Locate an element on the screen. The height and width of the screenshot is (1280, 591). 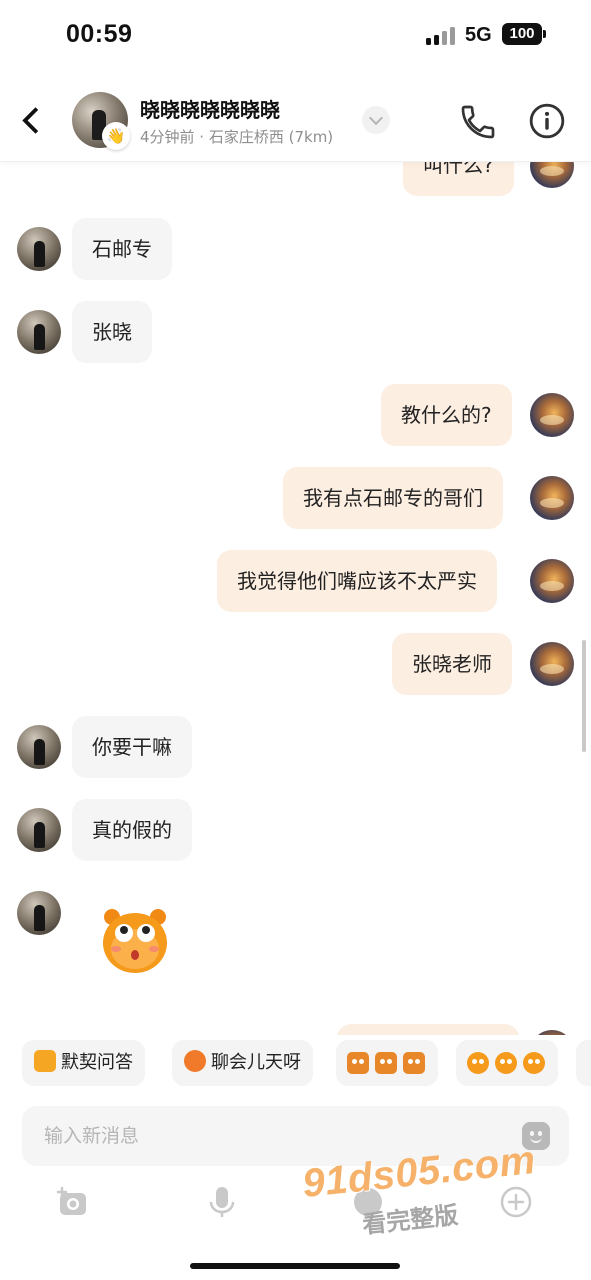
quick-reply-label: 聊会儿天呀 is located at coordinates (256, 1062).